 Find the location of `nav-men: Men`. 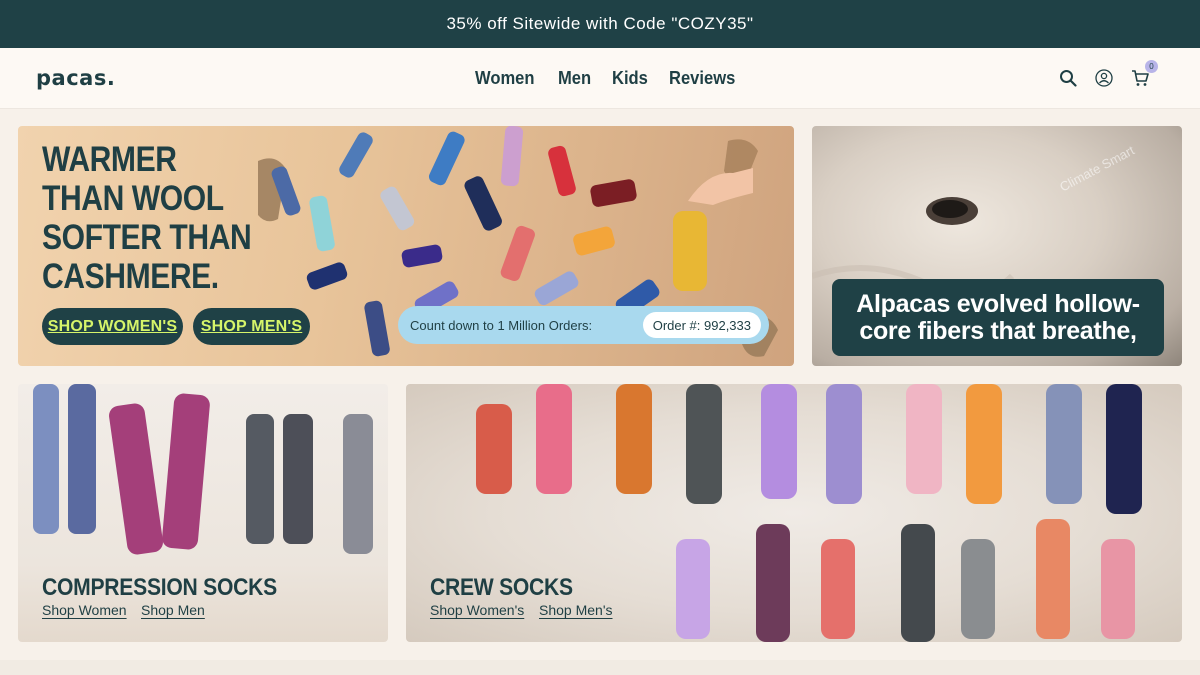

nav-men: Men is located at coordinates (574, 78).